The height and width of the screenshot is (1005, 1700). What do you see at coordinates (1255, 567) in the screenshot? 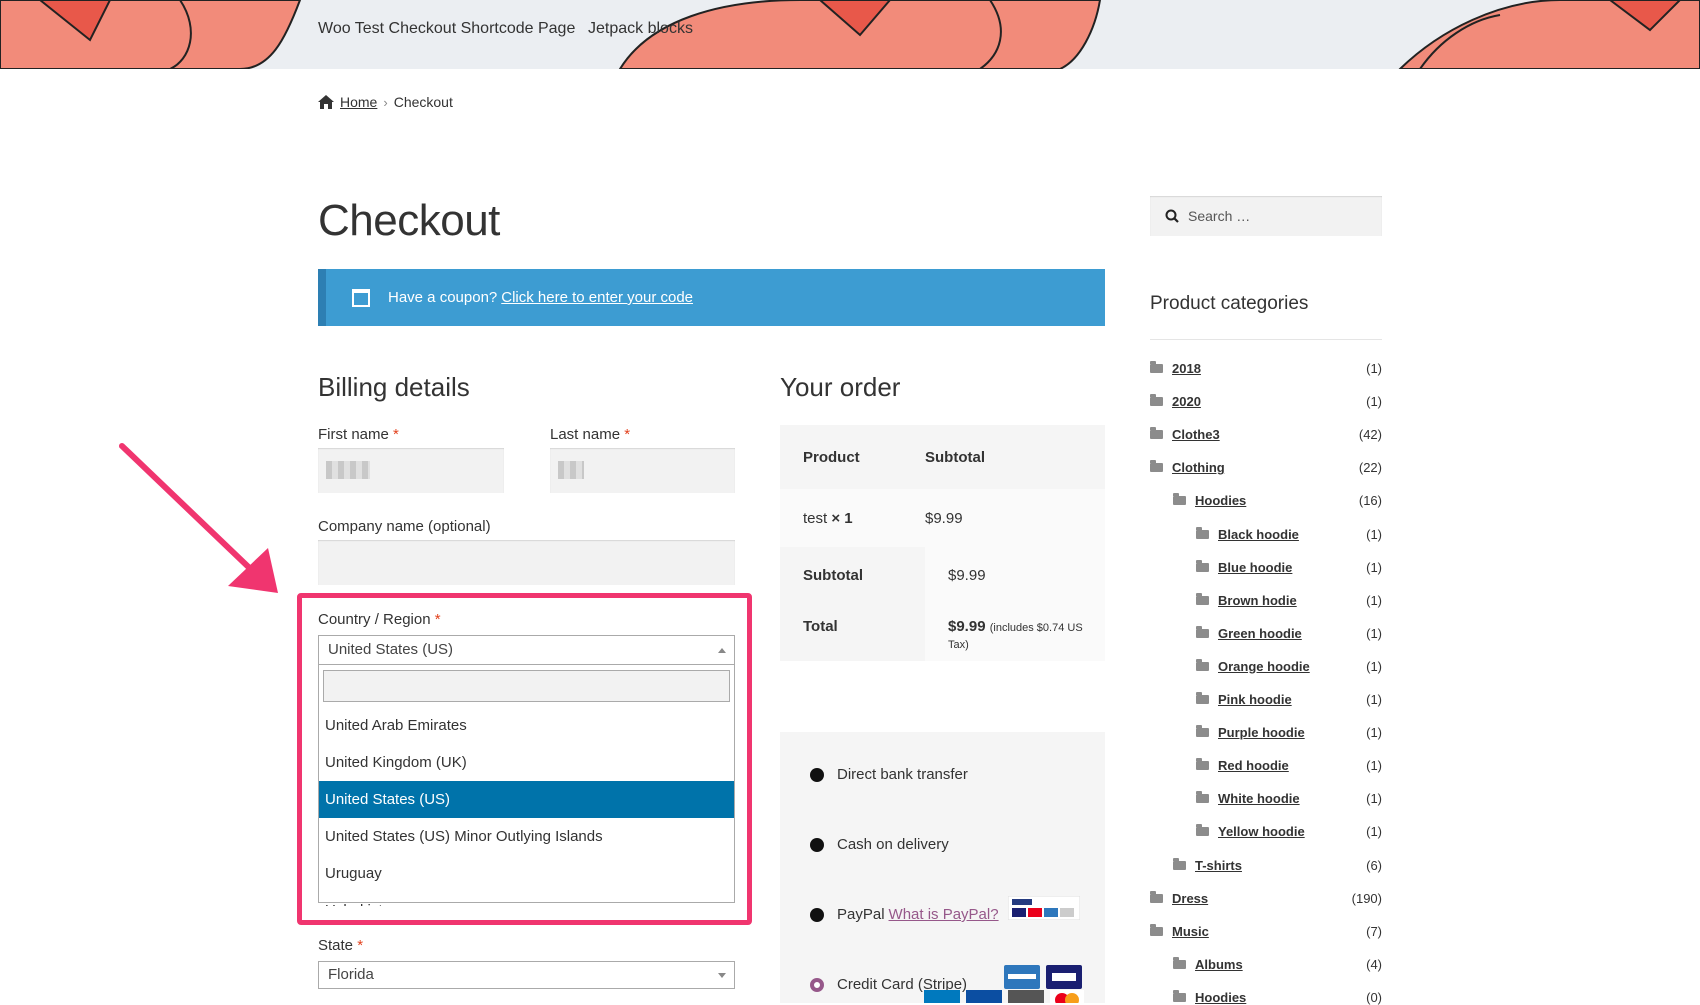
I see `category-link: Blue hoodie` at bounding box center [1255, 567].